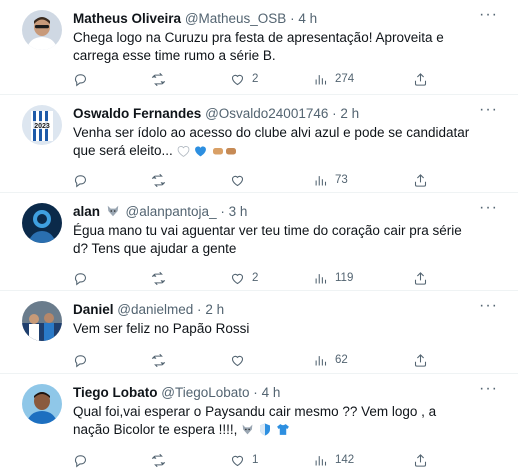 This screenshot has height=470, width=518. Describe the element at coordinates (266, 113) in the screenshot. I see `user-handle: @Osvaldo24001746` at that location.